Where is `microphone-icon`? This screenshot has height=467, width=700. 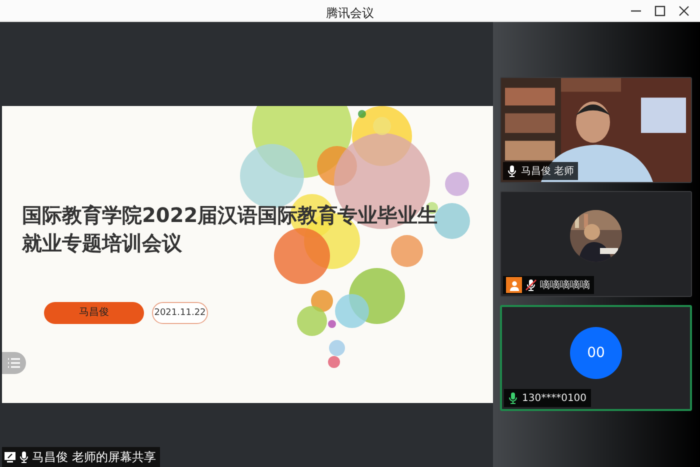 microphone-icon is located at coordinates (24, 457).